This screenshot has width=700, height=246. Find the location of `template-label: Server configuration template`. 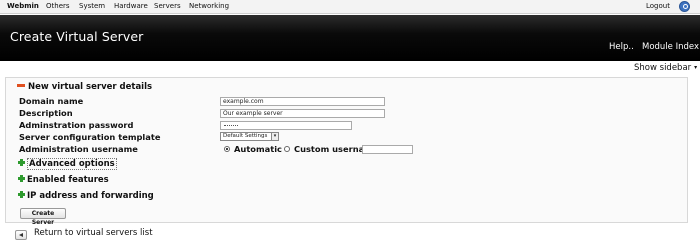

template-label: Server configuration template is located at coordinates (90, 137).